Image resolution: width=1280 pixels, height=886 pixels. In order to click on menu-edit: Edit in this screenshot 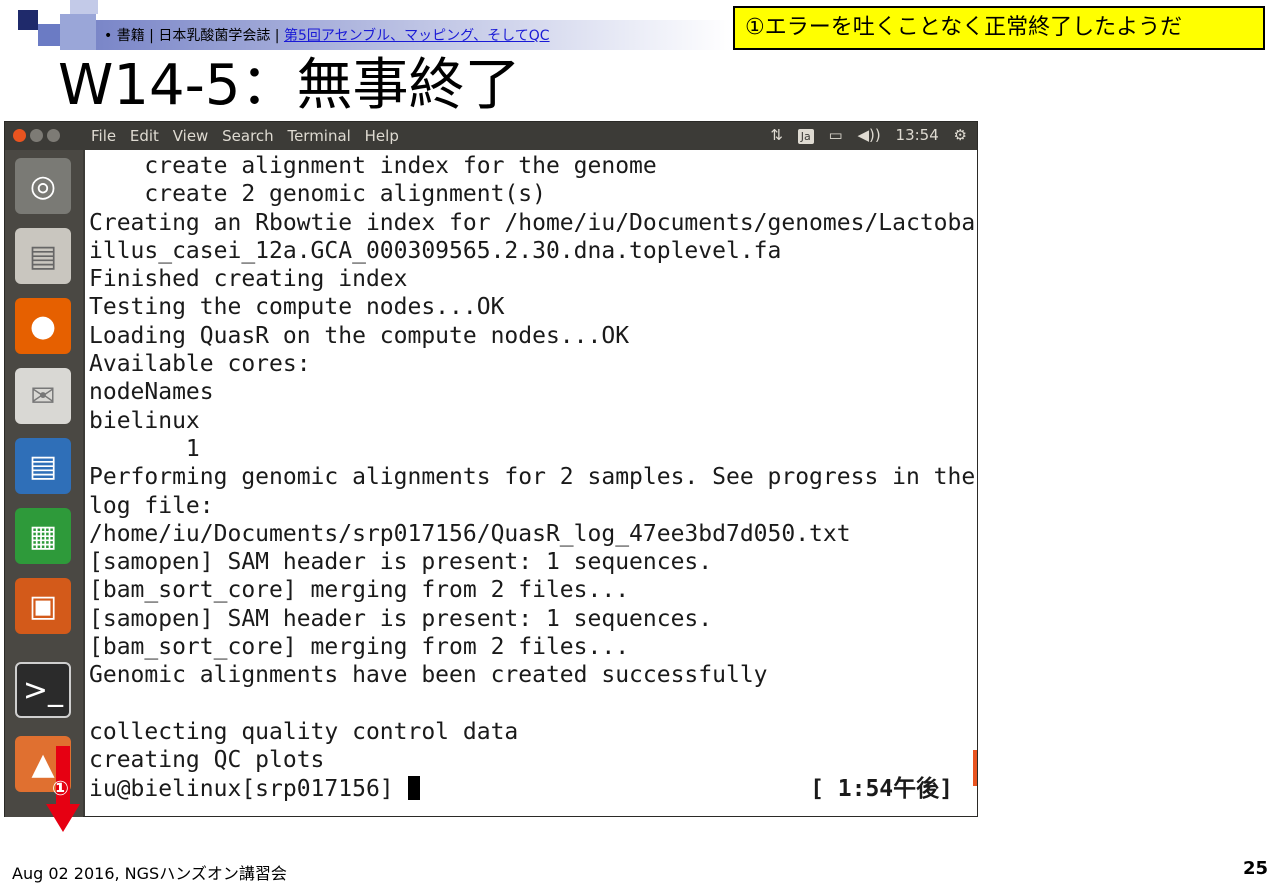, I will do `click(144, 136)`.